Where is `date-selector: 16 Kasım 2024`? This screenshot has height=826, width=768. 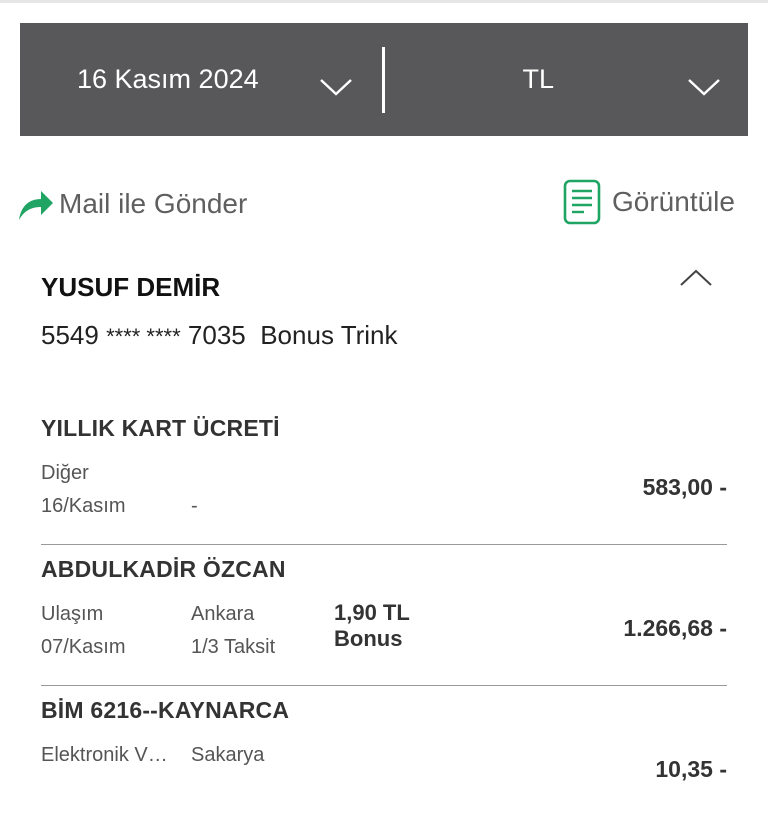 date-selector: 16 Kasım 2024 is located at coordinates (201, 79).